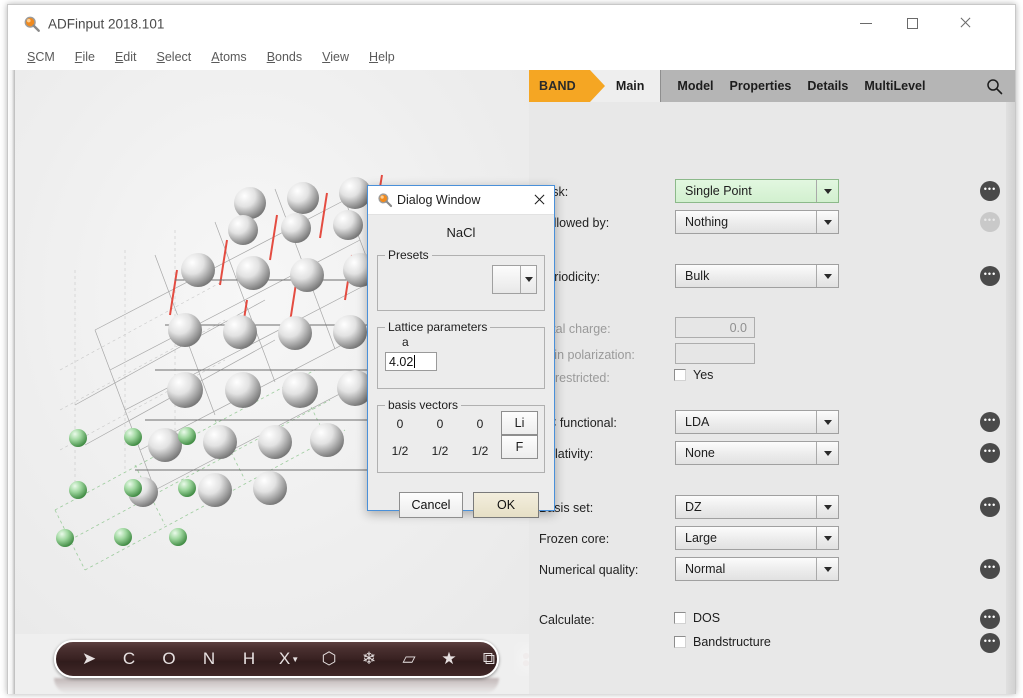 This screenshot has height=698, width=1023. What do you see at coordinates (757, 453) in the screenshot?
I see `relativity-combo: None` at bounding box center [757, 453].